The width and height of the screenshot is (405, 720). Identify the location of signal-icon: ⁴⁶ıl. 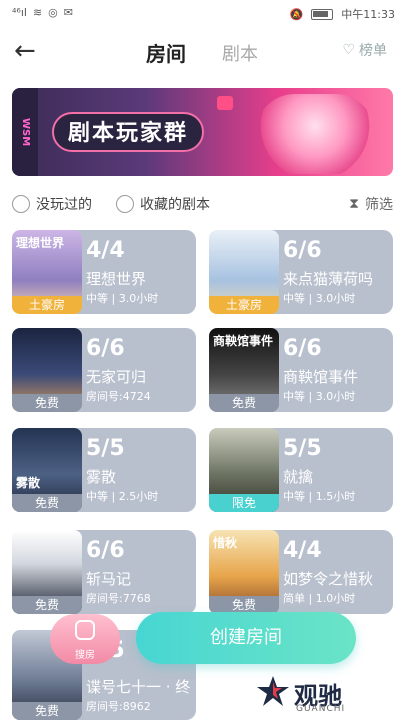
(19, 12).